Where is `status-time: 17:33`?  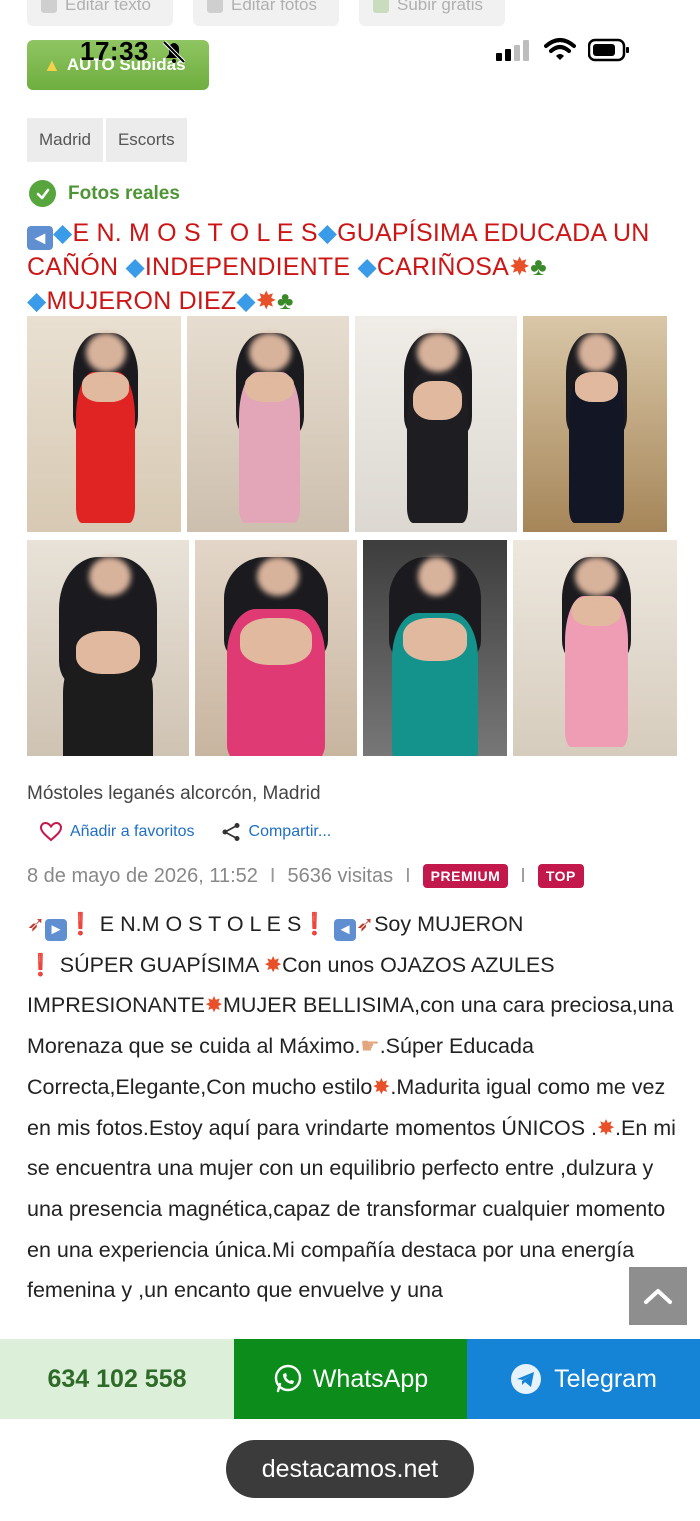
status-time: 17:33 is located at coordinates (114, 51).